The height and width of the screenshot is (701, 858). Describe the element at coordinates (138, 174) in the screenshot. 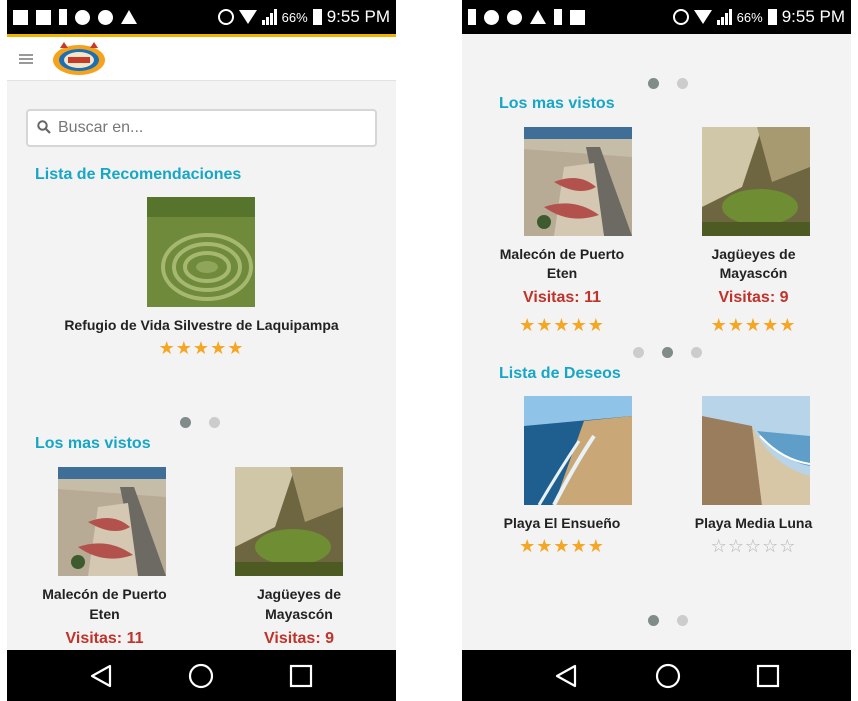

I see `recommendations-title: Lista de Recomendaciones` at that location.